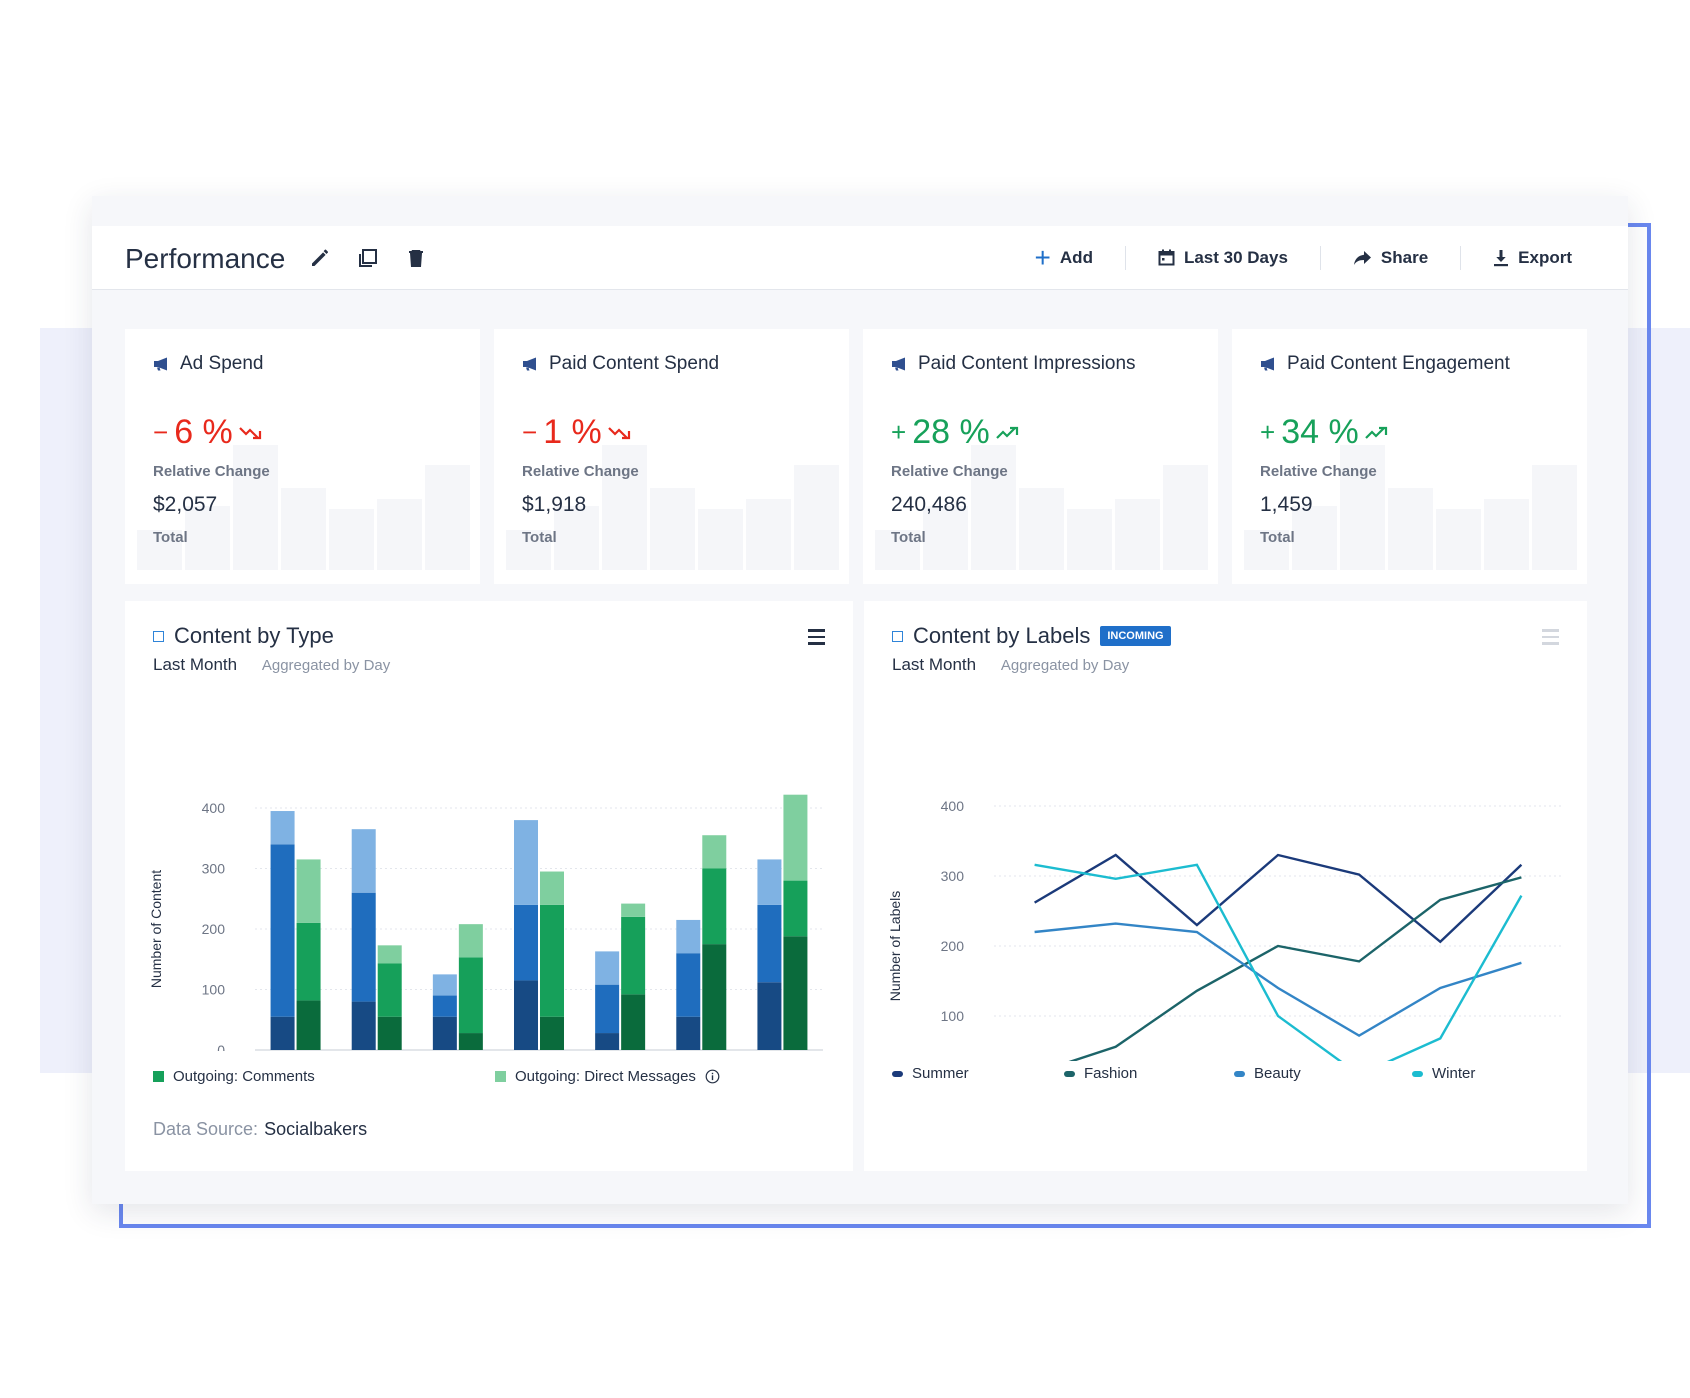  Describe the element at coordinates (929, 505) in the screenshot. I see `kpi-total-value: 240,486` at that location.